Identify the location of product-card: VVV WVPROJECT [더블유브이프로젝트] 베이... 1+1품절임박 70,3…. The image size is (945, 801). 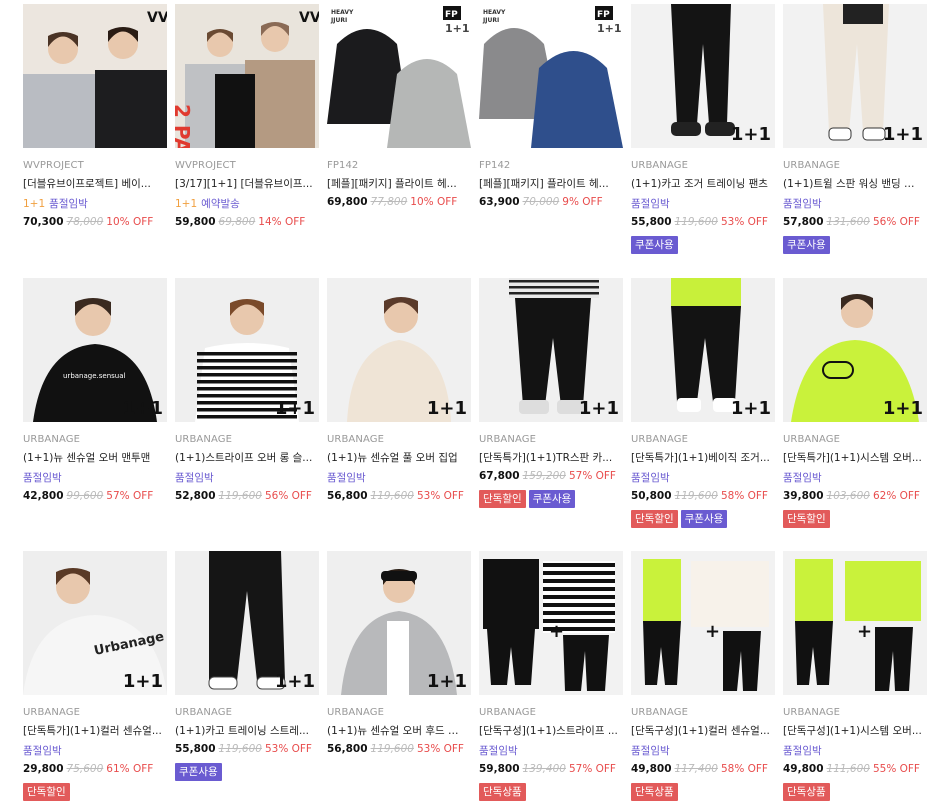
(95, 116).